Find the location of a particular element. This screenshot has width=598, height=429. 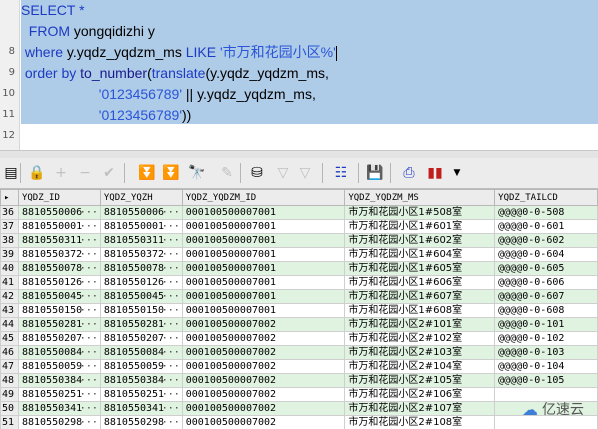

cell-yqdz-yqdzm-ms: 市万和花园小区2#108室 is located at coordinates (420, 422).